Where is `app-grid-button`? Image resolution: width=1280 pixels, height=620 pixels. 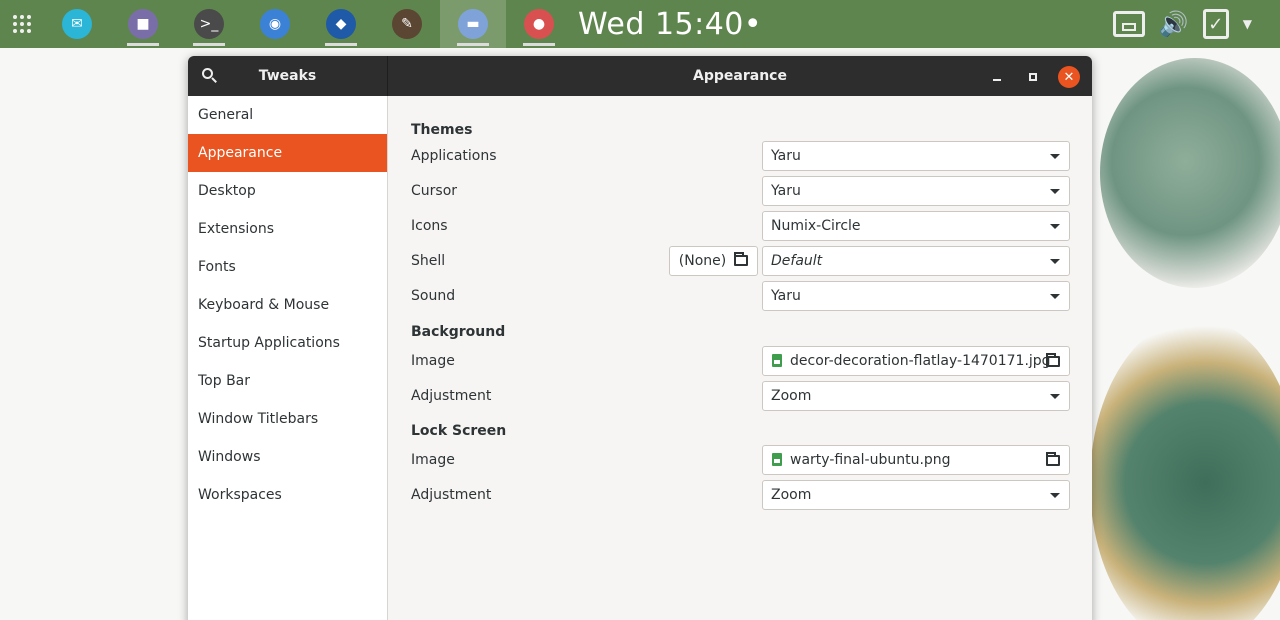 app-grid-button is located at coordinates (22, 24).